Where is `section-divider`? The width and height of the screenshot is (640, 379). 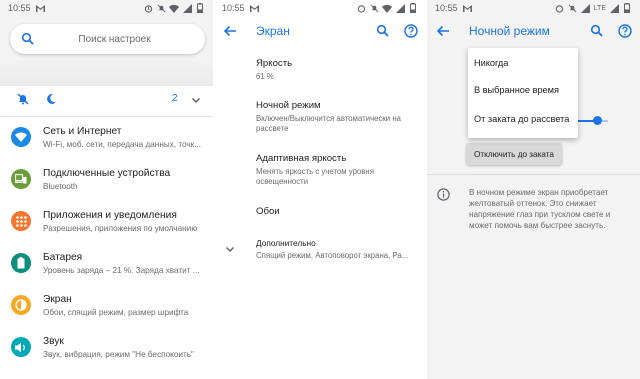
section-divider is located at coordinates (533, 174).